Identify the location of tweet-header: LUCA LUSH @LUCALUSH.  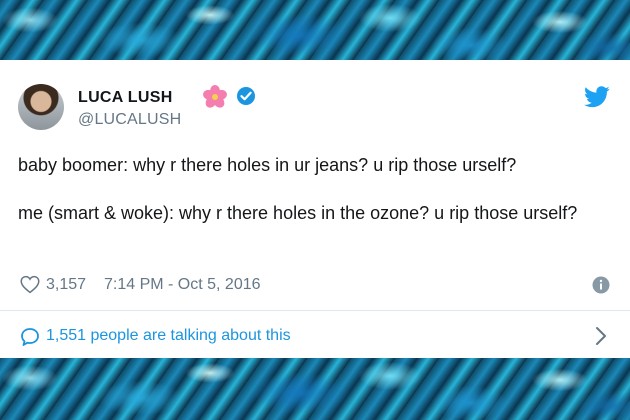
(315, 111).